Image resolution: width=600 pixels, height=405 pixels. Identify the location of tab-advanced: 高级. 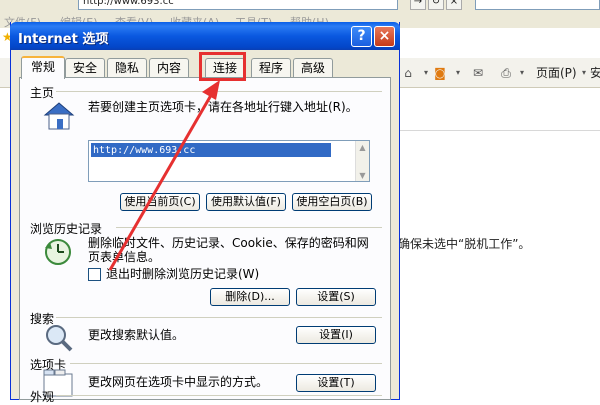
(313, 68).